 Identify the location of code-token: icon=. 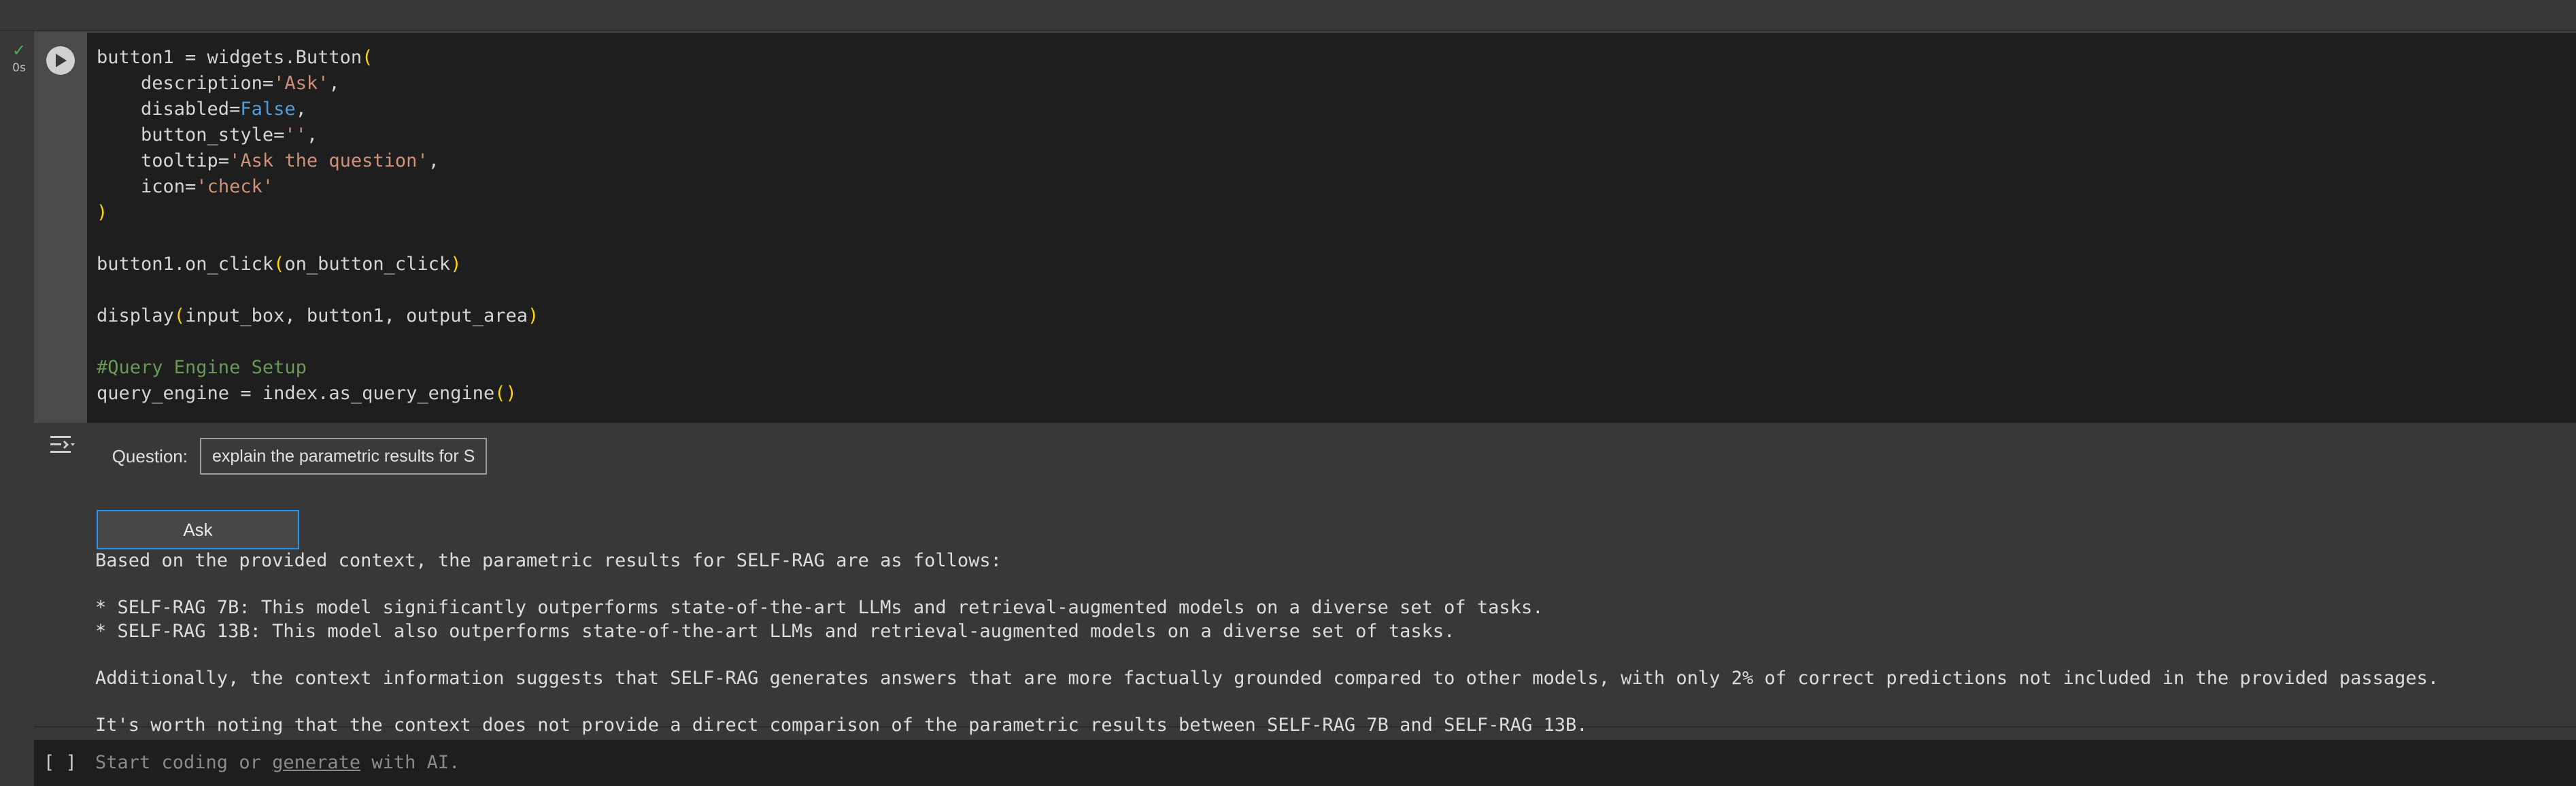
(147, 186).